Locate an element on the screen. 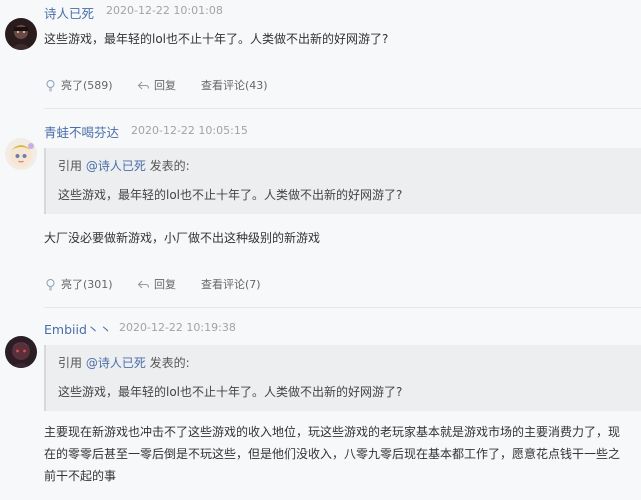  comment-text: 大厂没必要做新游戏，小厂做不出这种级别的新游戏 is located at coordinates (182, 238).